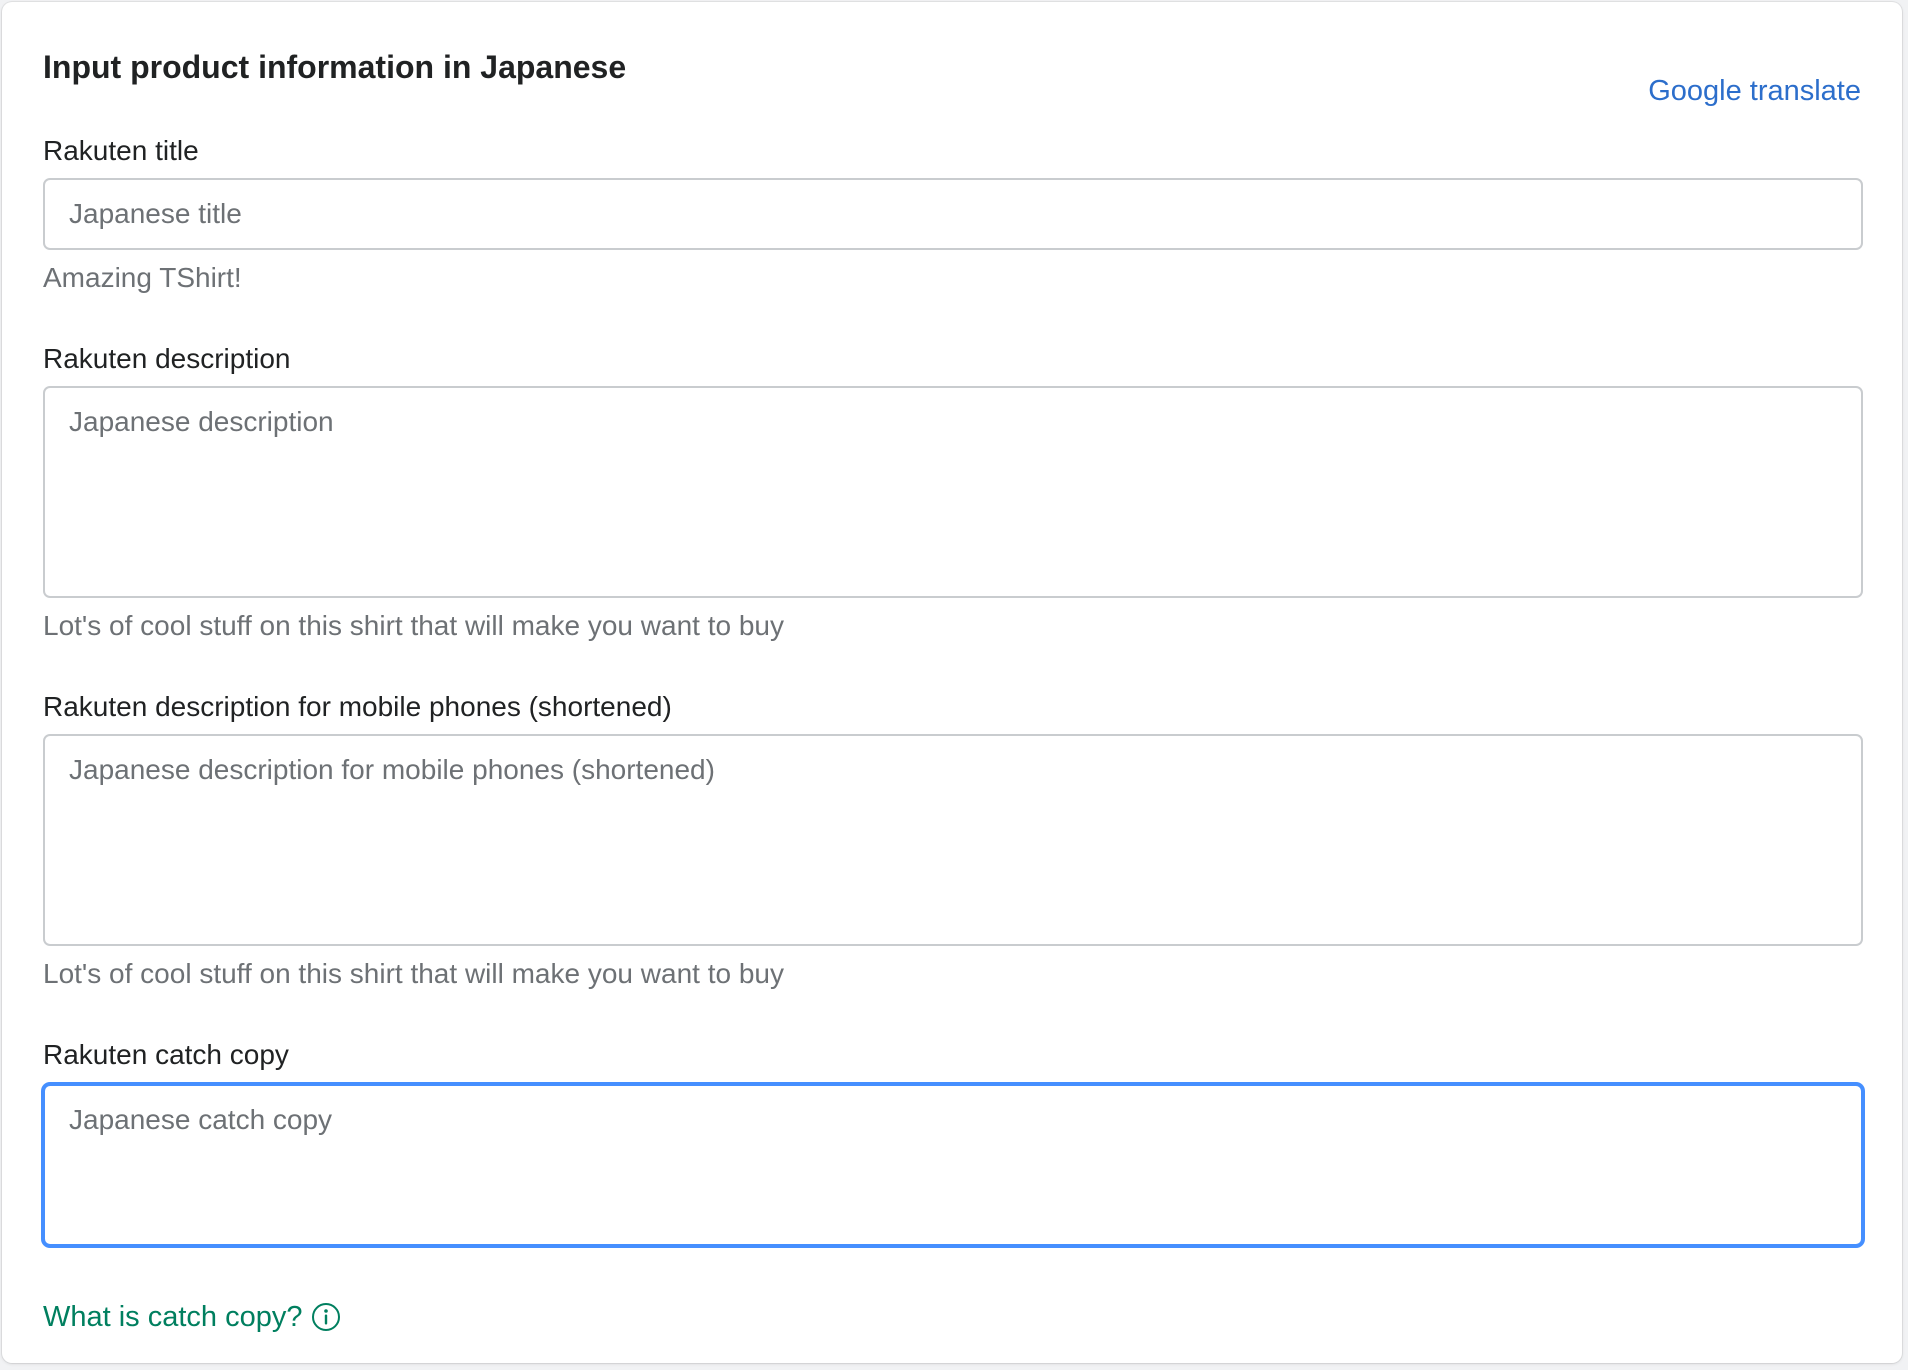 Image resolution: width=1908 pixels, height=1370 pixels. What do you see at coordinates (167, 358) in the screenshot?
I see `rakuten-description-label: Rakuten description` at bounding box center [167, 358].